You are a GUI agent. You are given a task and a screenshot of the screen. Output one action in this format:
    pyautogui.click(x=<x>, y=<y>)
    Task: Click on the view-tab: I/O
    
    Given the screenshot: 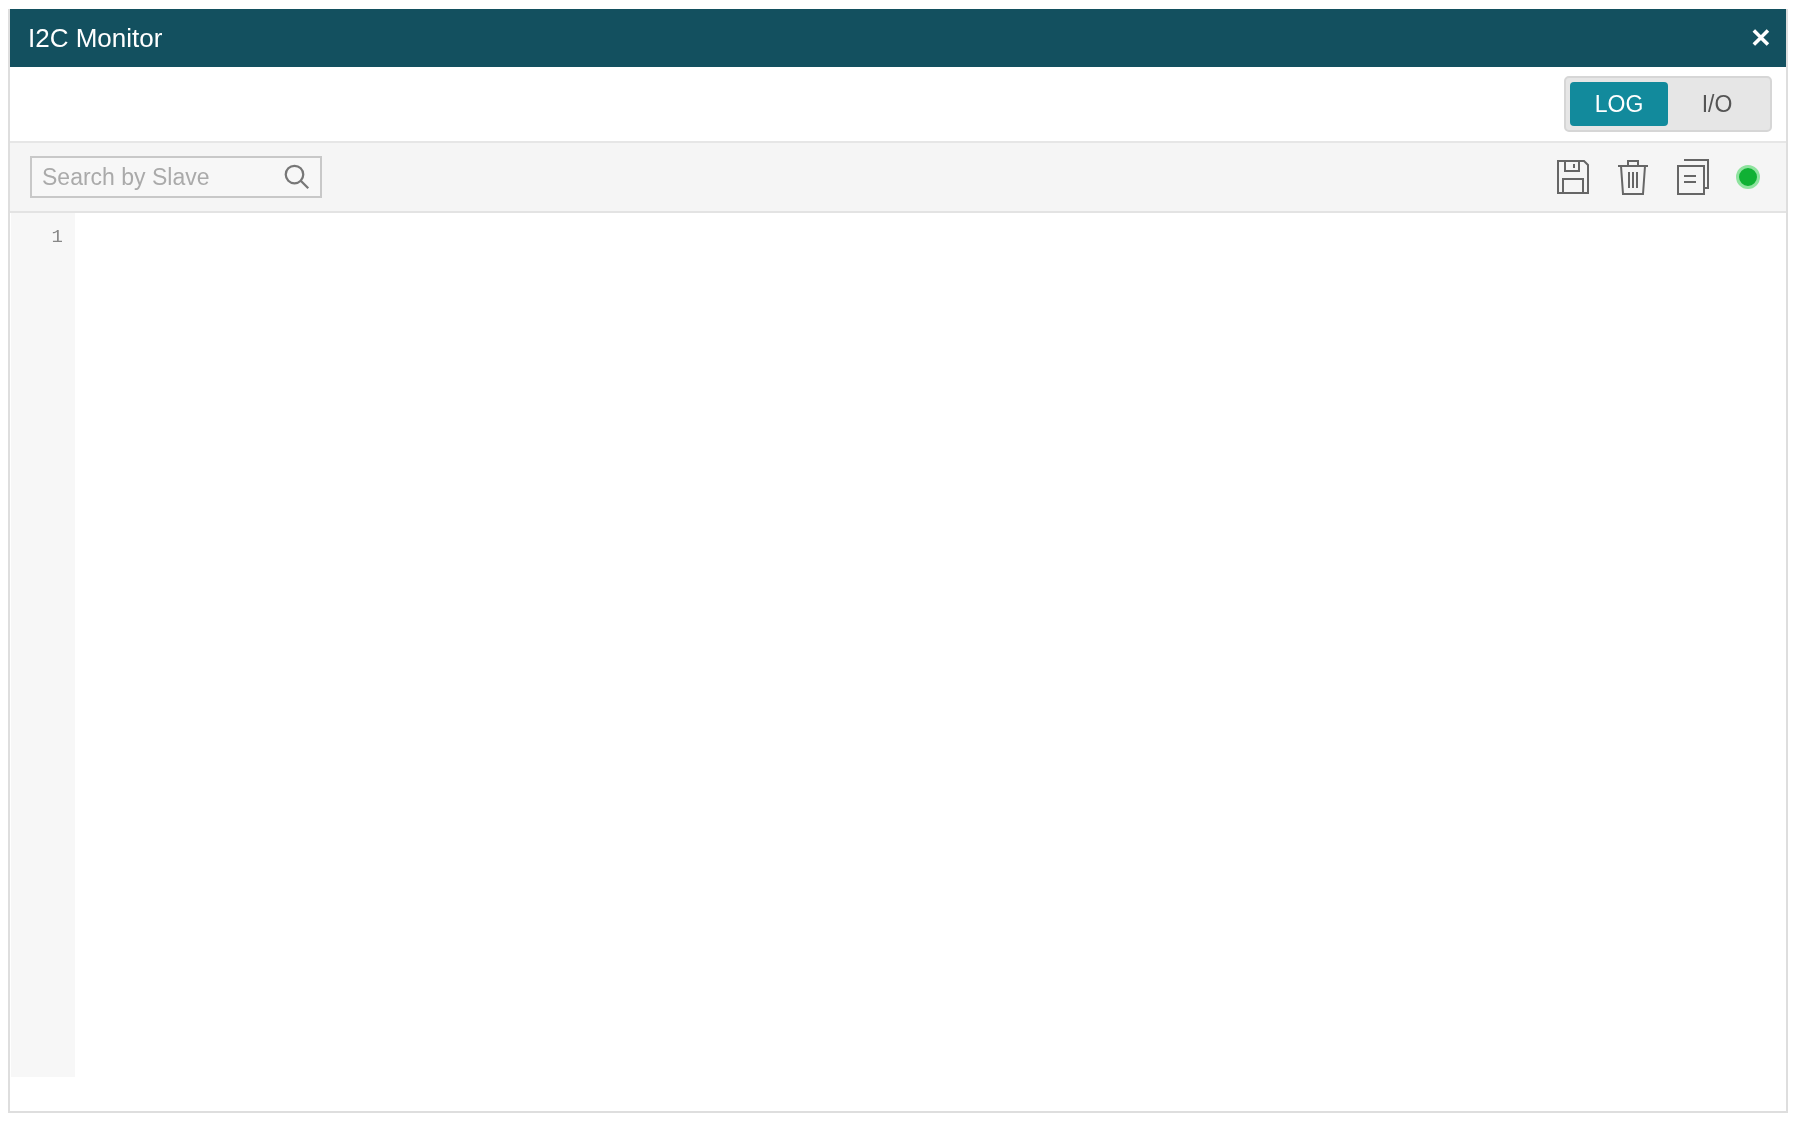 What is the action you would take?
    pyautogui.click(x=1717, y=104)
    